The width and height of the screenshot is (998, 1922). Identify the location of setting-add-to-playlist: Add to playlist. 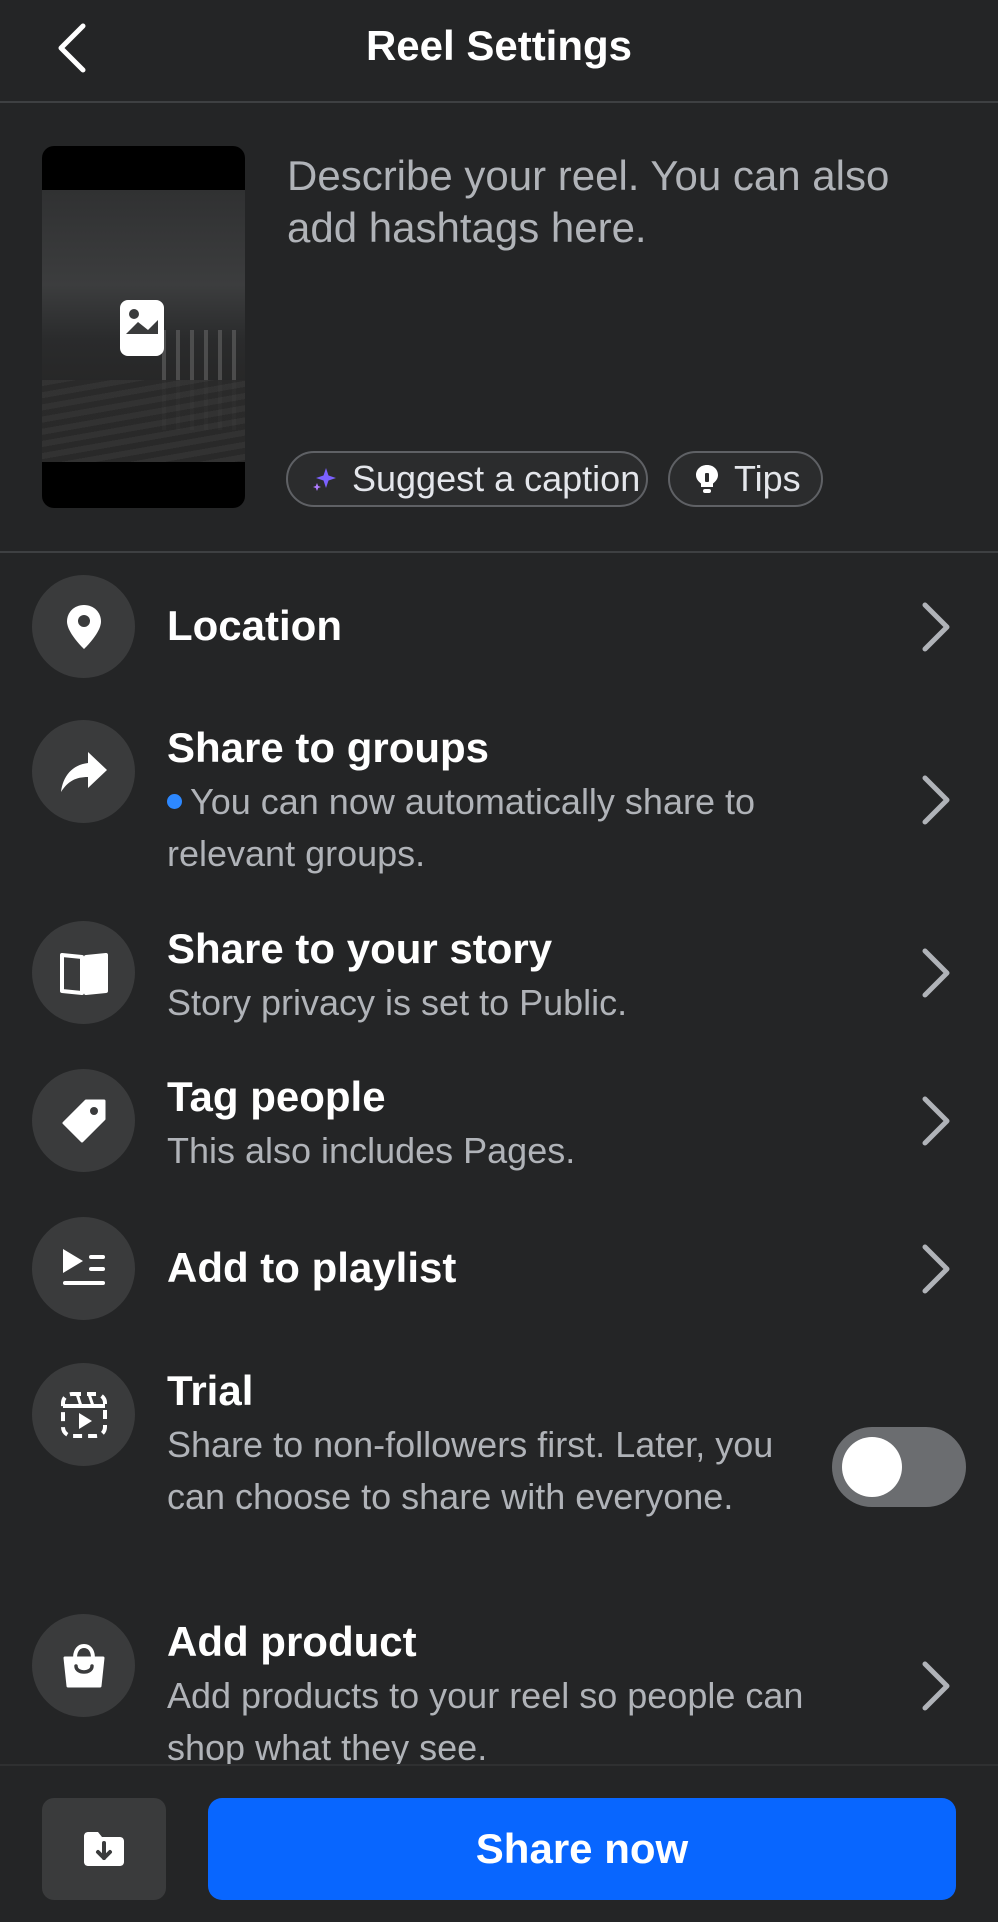
(499, 1272).